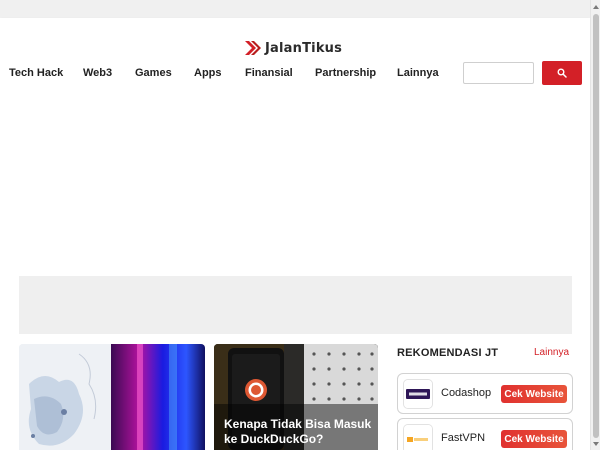  I want to click on rekomendasi-more-link: Lainnya, so click(551, 352).